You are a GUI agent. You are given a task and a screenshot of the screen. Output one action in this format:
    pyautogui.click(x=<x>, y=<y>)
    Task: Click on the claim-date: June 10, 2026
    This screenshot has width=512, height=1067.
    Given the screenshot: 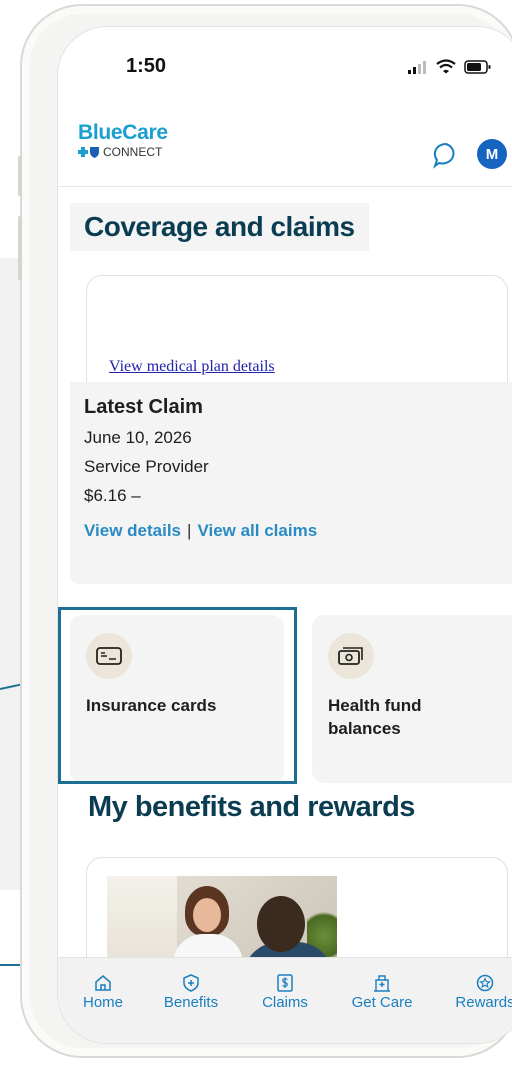 What is the action you would take?
    pyautogui.click(x=138, y=437)
    